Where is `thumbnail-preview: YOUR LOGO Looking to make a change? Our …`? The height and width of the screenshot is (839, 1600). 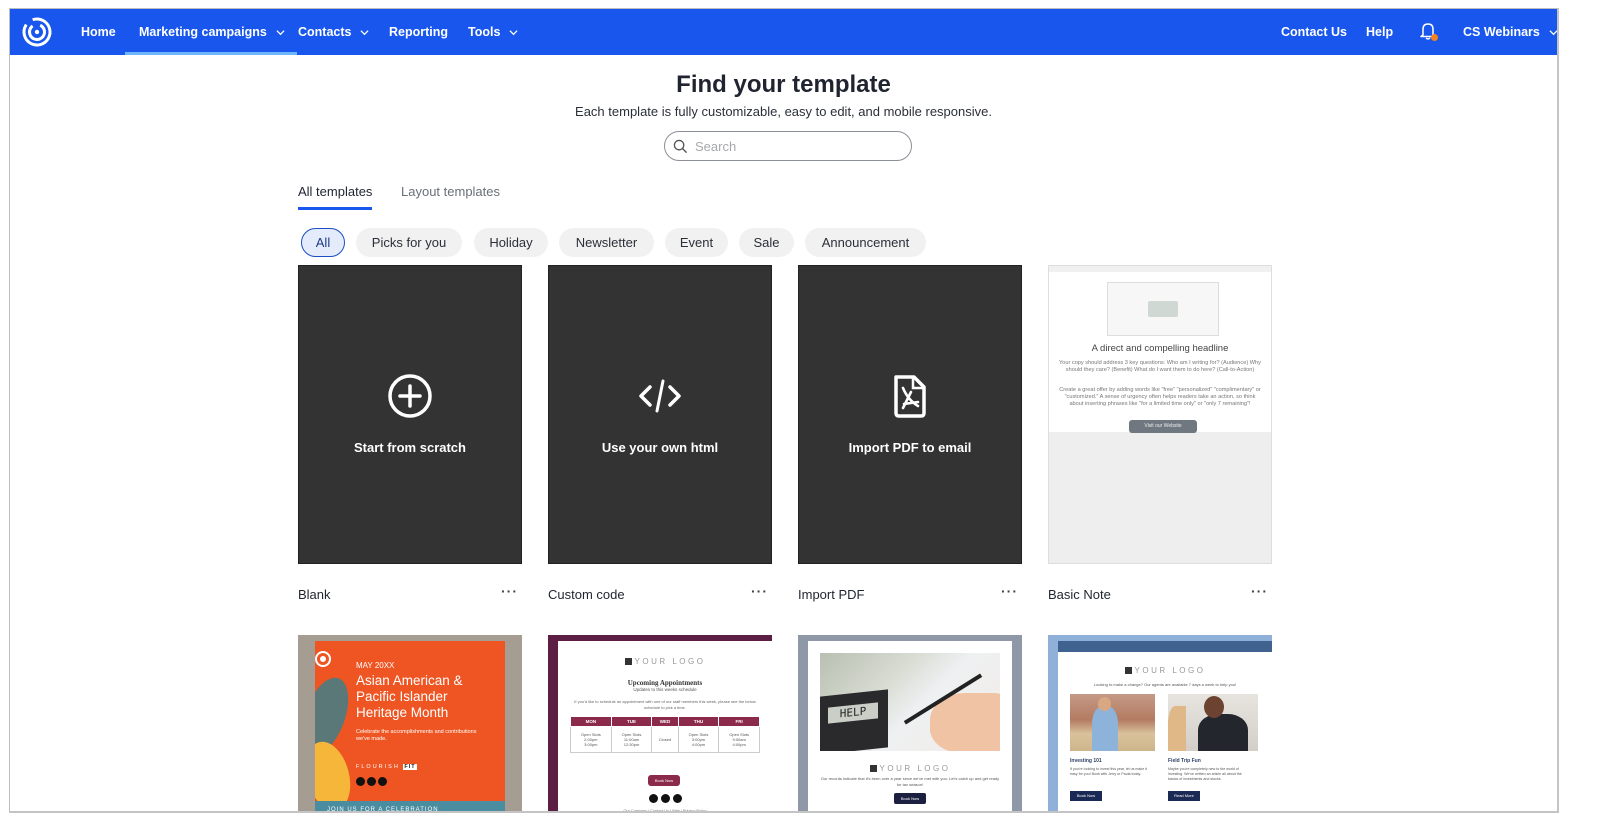 thumbnail-preview: YOUR LOGO Looking to make a change? Our … is located at coordinates (1165, 726).